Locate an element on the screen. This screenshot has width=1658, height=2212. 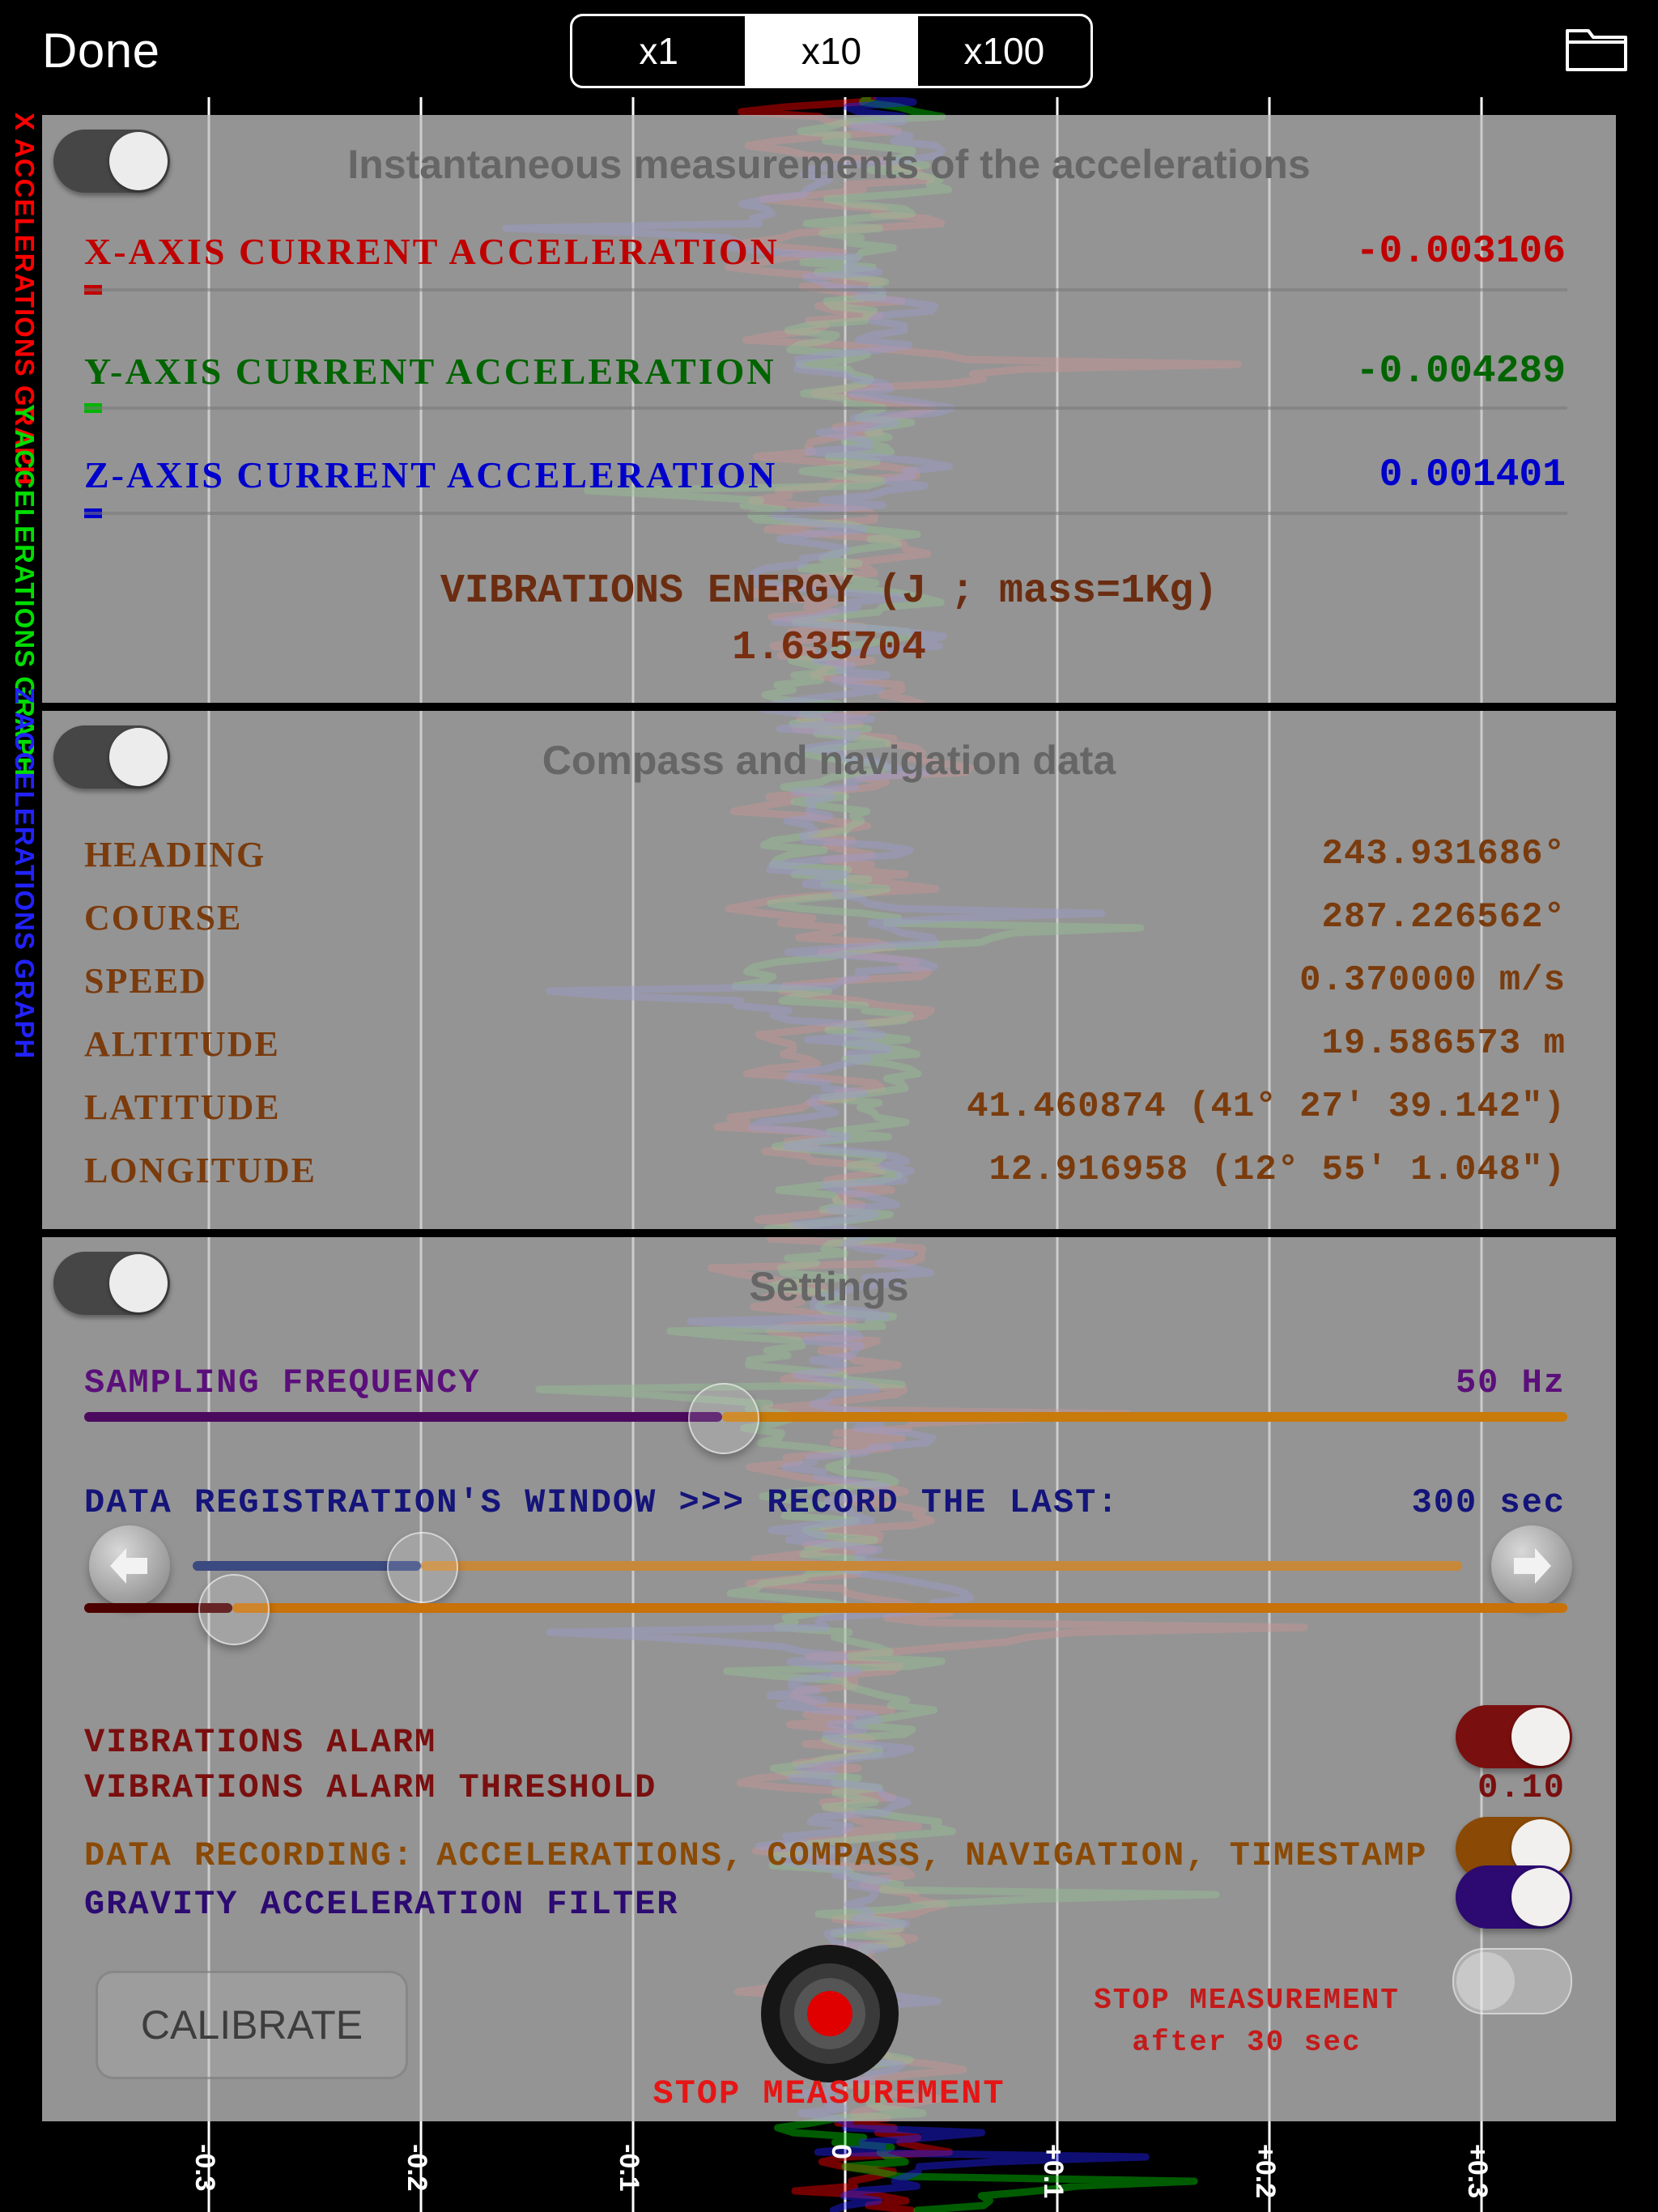
accel-value-z: 0.001401 is located at coordinates (1472, 475).